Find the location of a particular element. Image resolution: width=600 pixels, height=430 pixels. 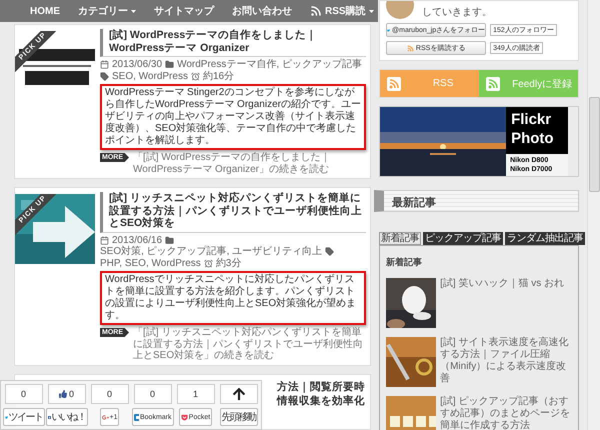

post-title: [試] リッチスニペット対応パンくずリストを簡単に設置する方法｜パンくずリストでユーザ利便性向上とSEO対策を is located at coordinates (233, 212).